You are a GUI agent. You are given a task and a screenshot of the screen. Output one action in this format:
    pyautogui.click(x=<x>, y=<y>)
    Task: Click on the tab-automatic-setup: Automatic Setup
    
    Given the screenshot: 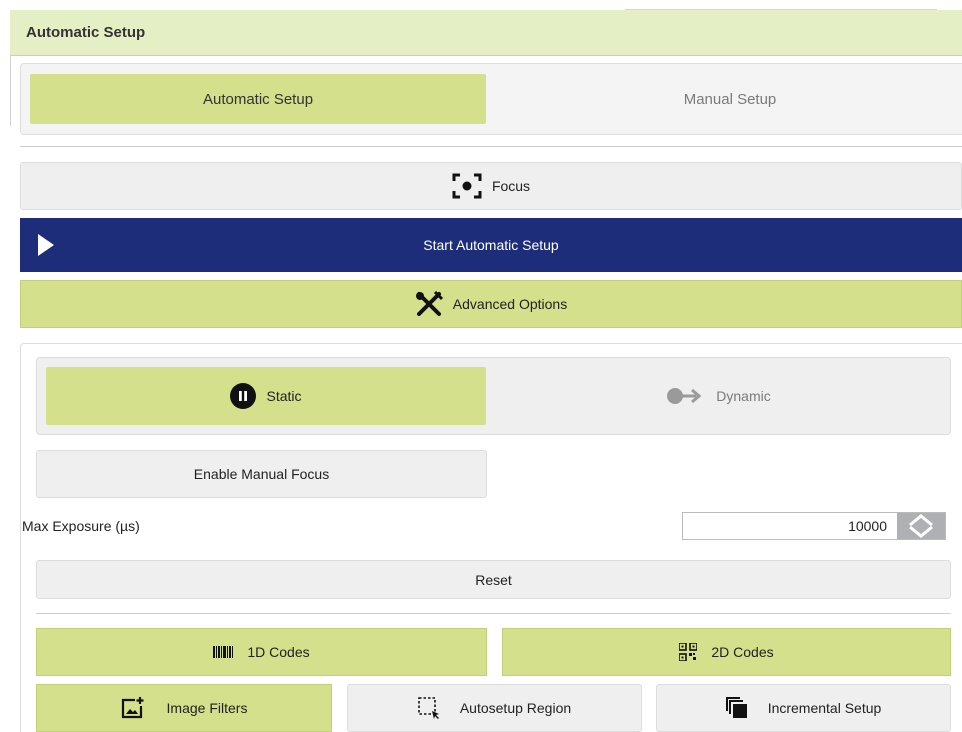 What is the action you would take?
    pyautogui.click(x=258, y=99)
    